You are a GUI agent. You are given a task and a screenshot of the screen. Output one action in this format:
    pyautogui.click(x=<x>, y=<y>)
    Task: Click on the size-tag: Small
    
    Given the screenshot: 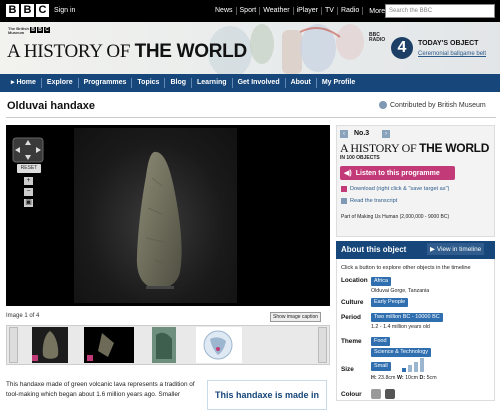 What is the action you would take?
    pyautogui.click(x=381, y=366)
    